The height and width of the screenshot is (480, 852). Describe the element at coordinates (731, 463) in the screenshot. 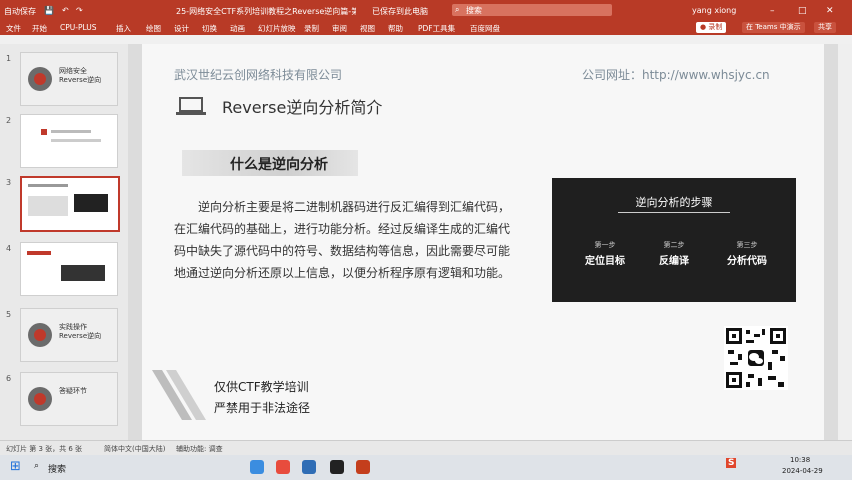

I see `input-method-icon: S` at that location.